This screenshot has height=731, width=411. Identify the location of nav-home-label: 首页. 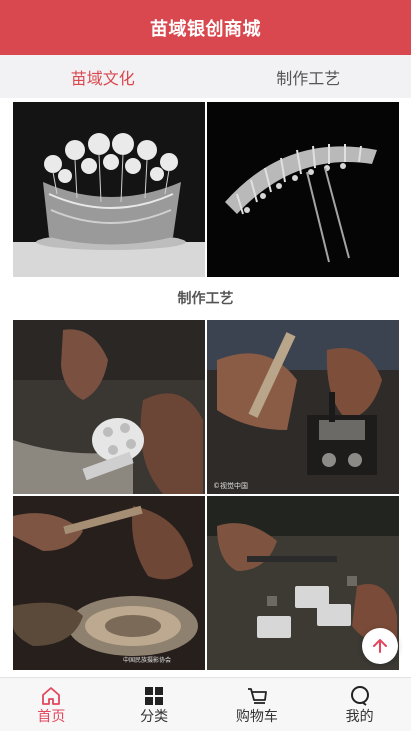
(51, 716).